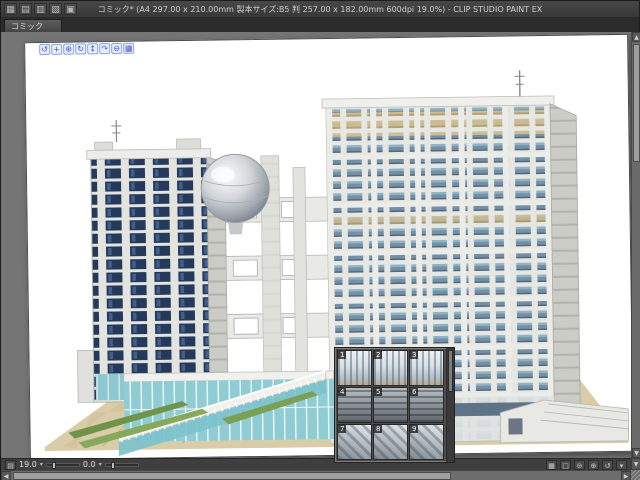  What do you see at coordinates (636, 103) in the screenshot?
I see `vertical-scrollbar-thumb` at bounding box center [636, 103].